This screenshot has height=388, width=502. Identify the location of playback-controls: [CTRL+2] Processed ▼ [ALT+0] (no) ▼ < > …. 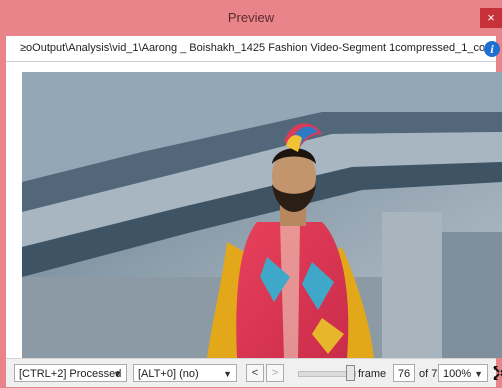
(254, 372).